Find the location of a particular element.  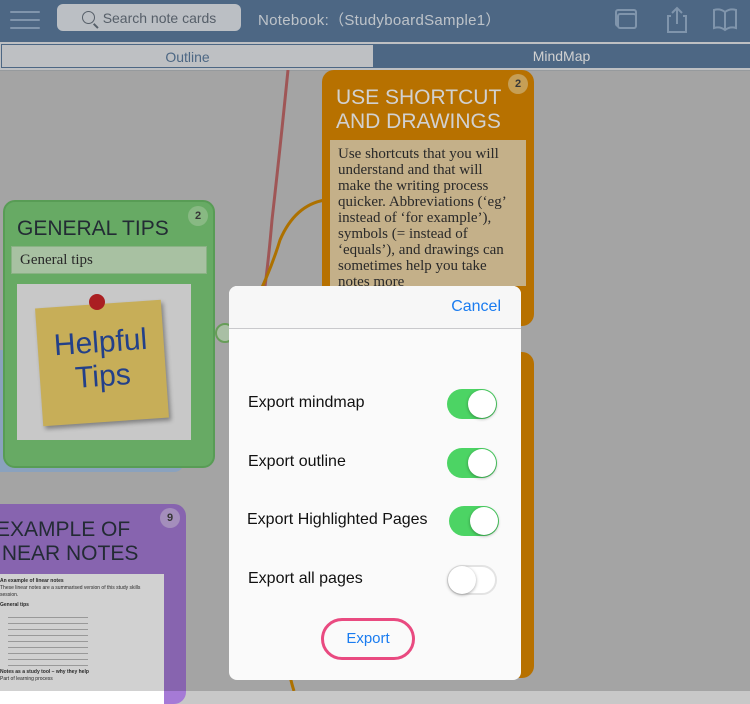

export-highlighted-switch is located at coordinates (474, 521).